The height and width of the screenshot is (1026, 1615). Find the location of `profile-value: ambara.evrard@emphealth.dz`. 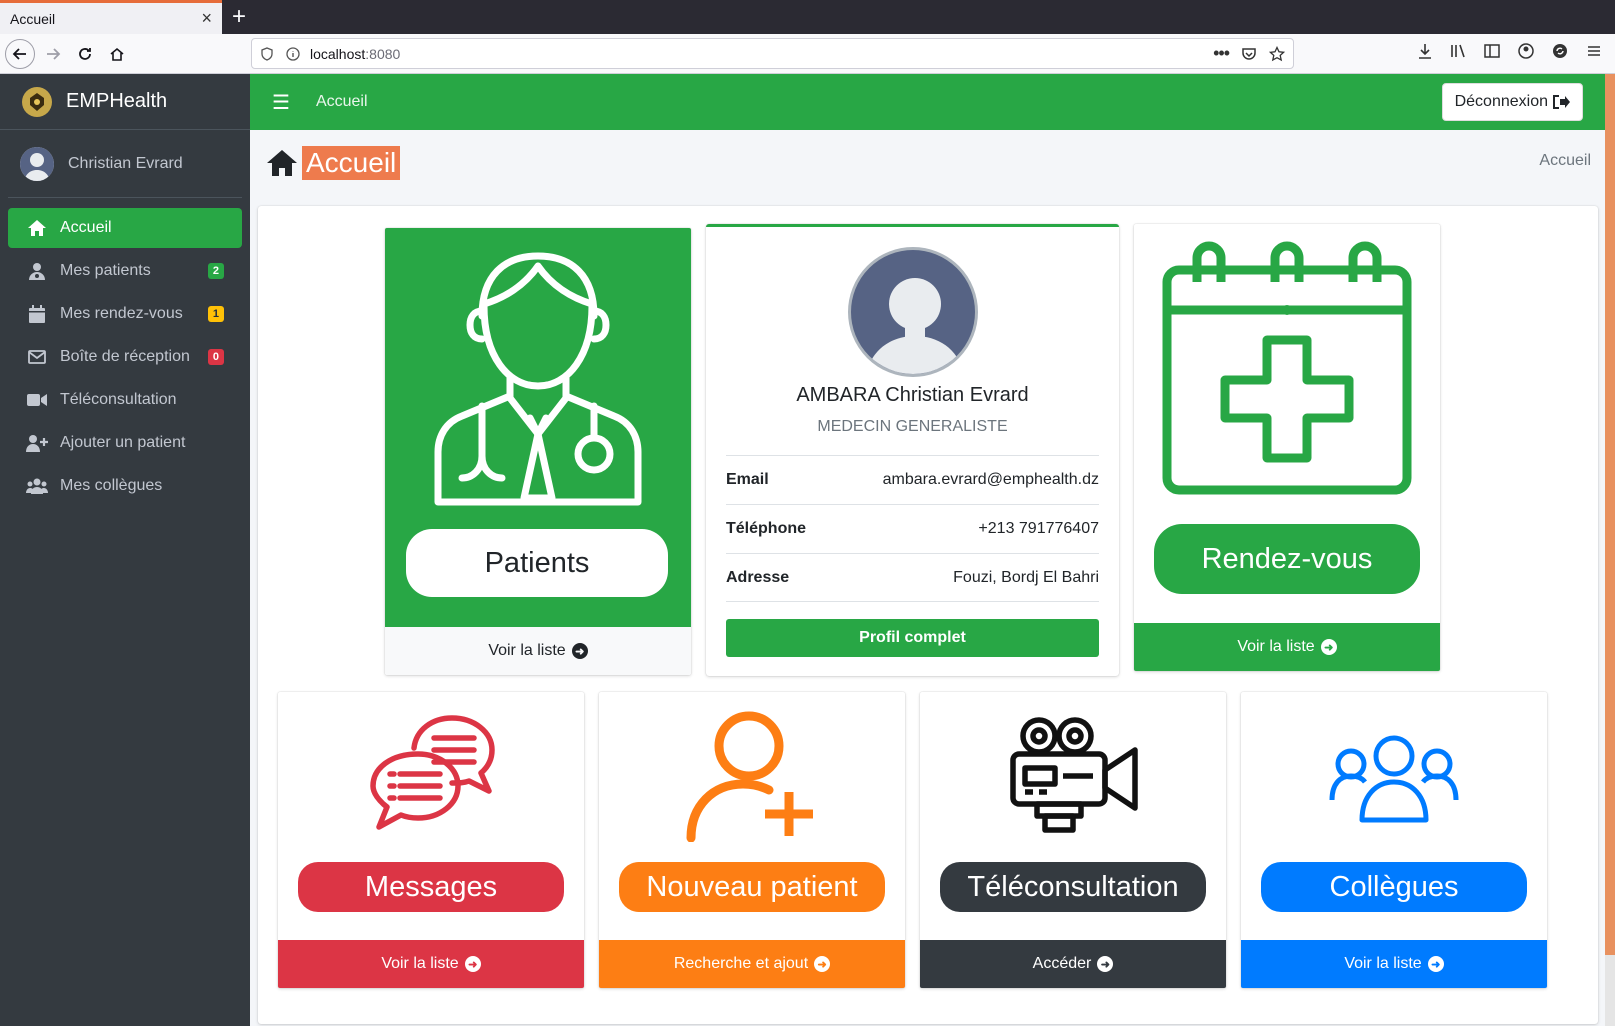

profile-value: ambara.evrard@emphealth.dz is located at coordinates (990, 479).